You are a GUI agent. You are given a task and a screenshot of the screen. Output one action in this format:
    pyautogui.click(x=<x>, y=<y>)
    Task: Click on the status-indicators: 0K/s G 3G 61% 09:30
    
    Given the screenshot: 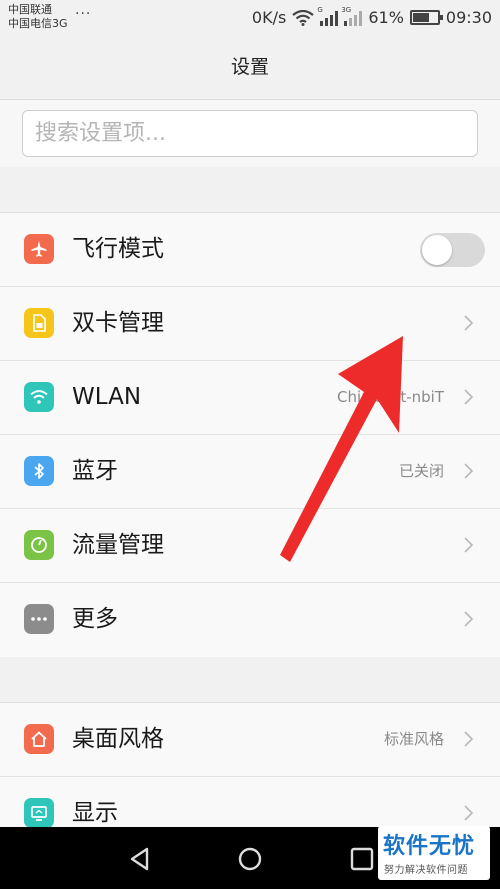 What is the action you would take?
    pyautogui.click(x=371, y=17)
    